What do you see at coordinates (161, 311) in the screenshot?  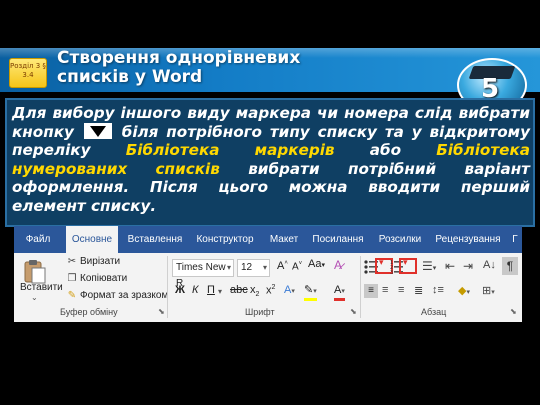 I see `clipboard-dialog-launcher-icon: ⬊` at bounding box center [161, 311].